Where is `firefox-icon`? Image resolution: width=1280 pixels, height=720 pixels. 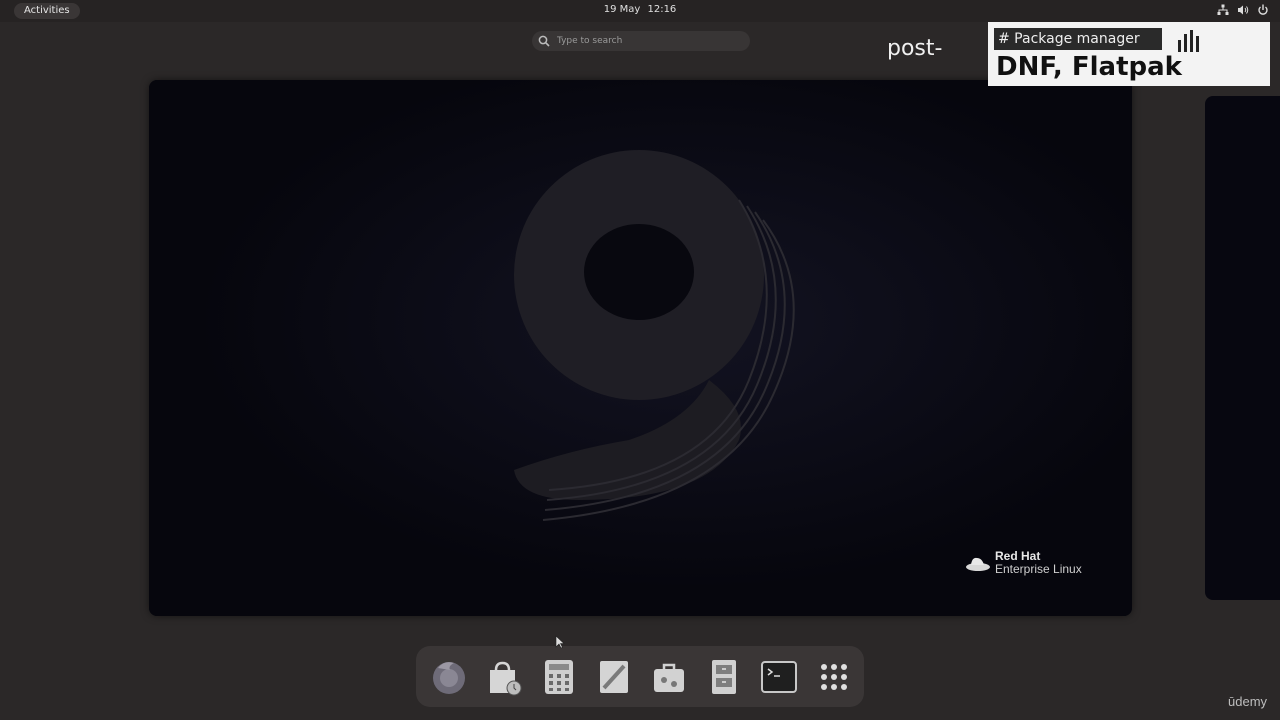
firefox-icon is located at coordinates (448, 676).